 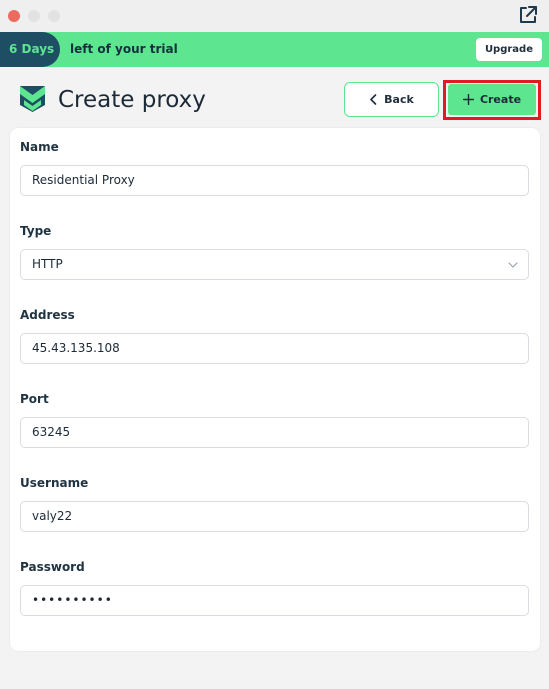 I want to click on type-label: Type, so click(x=36, y=231).